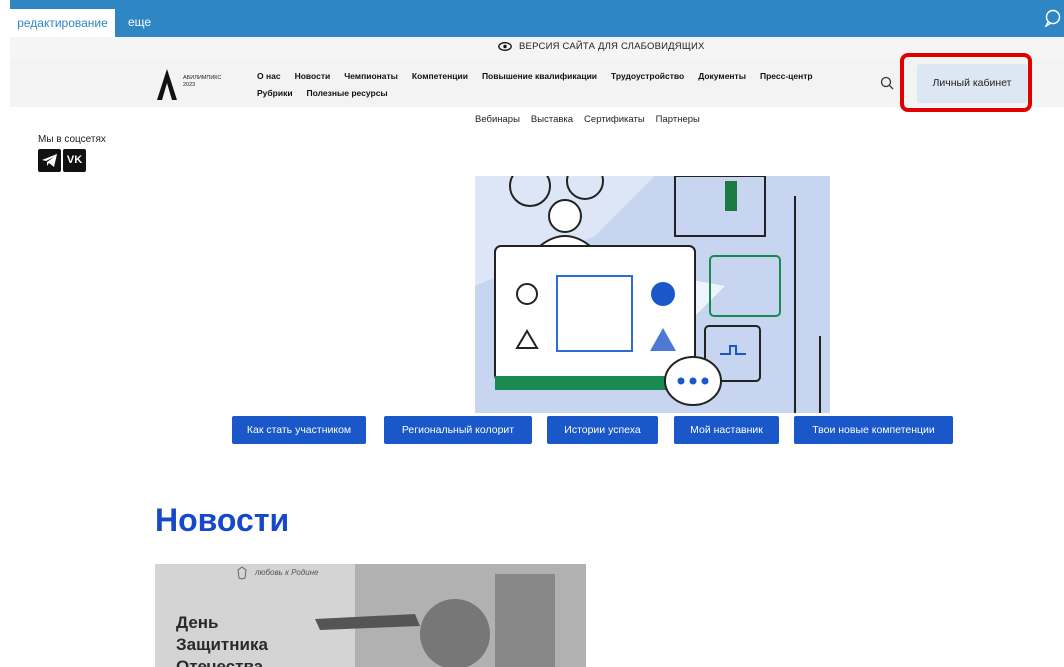 Image resolution: width=1064 pixels, height=667 pixels. I want to click on emblem-icon, so click(242, 573).